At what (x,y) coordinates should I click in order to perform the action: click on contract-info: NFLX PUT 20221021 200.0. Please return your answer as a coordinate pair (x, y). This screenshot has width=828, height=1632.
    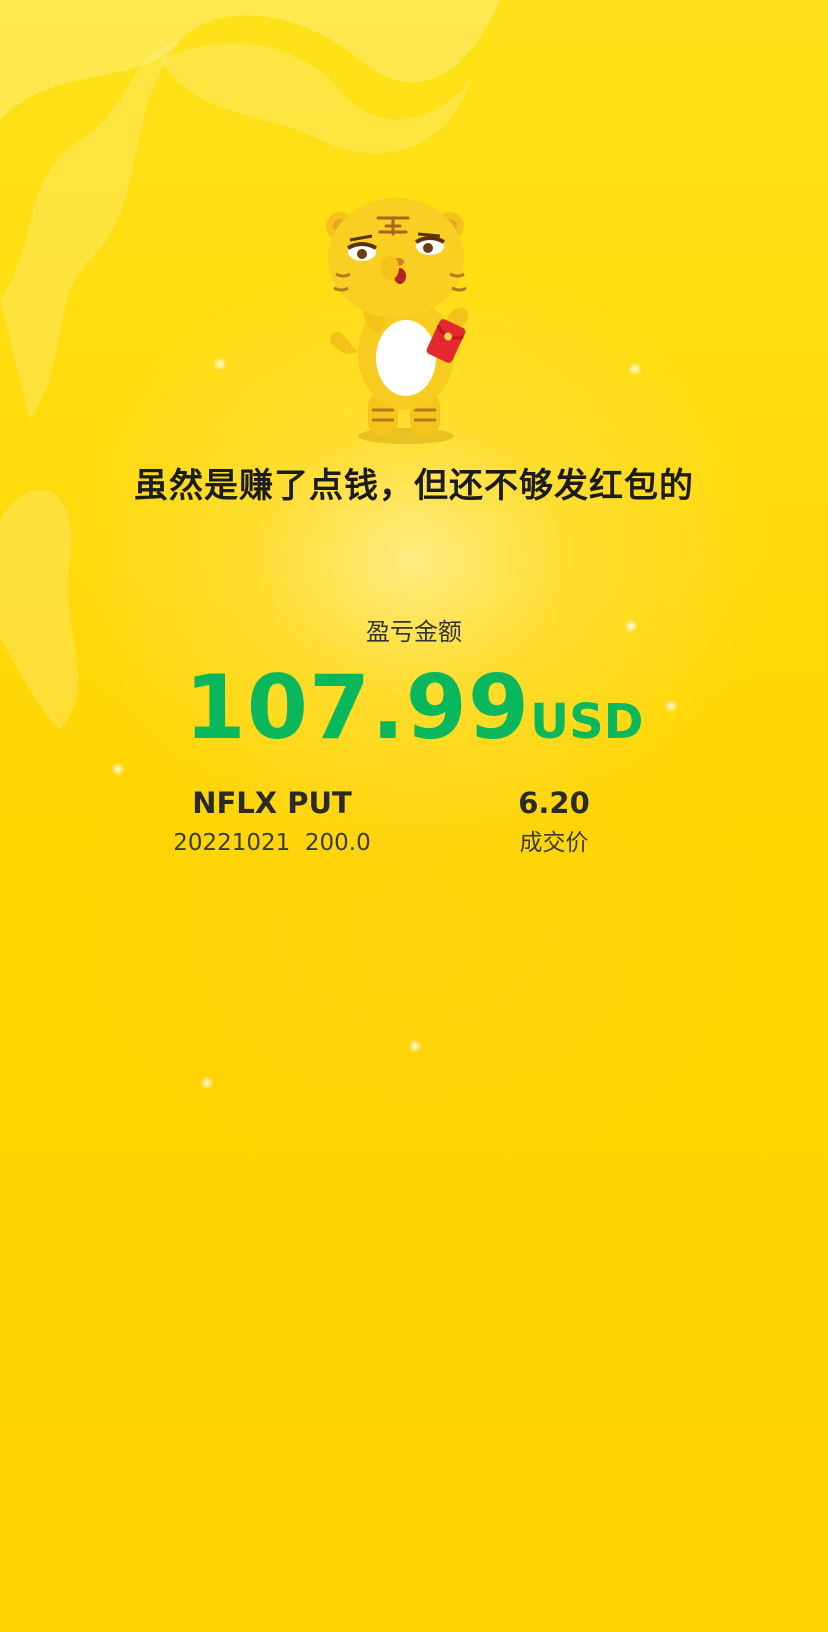
    Looking at the image, I should click on (272, 822).